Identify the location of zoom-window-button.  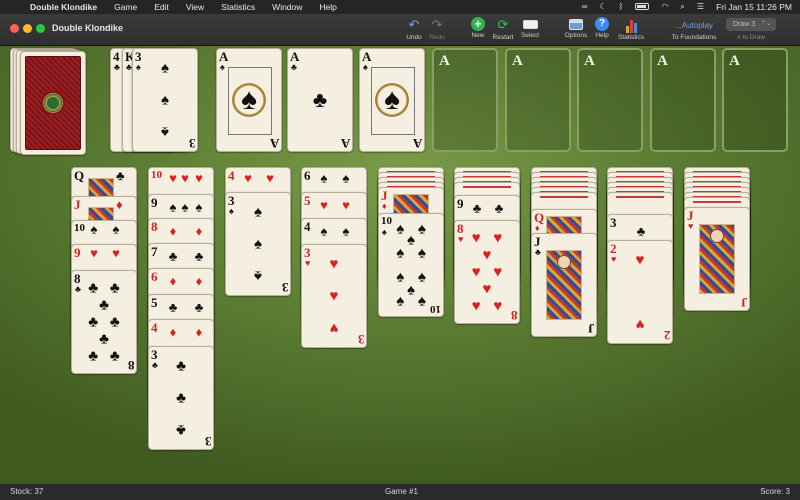
(40, 28).